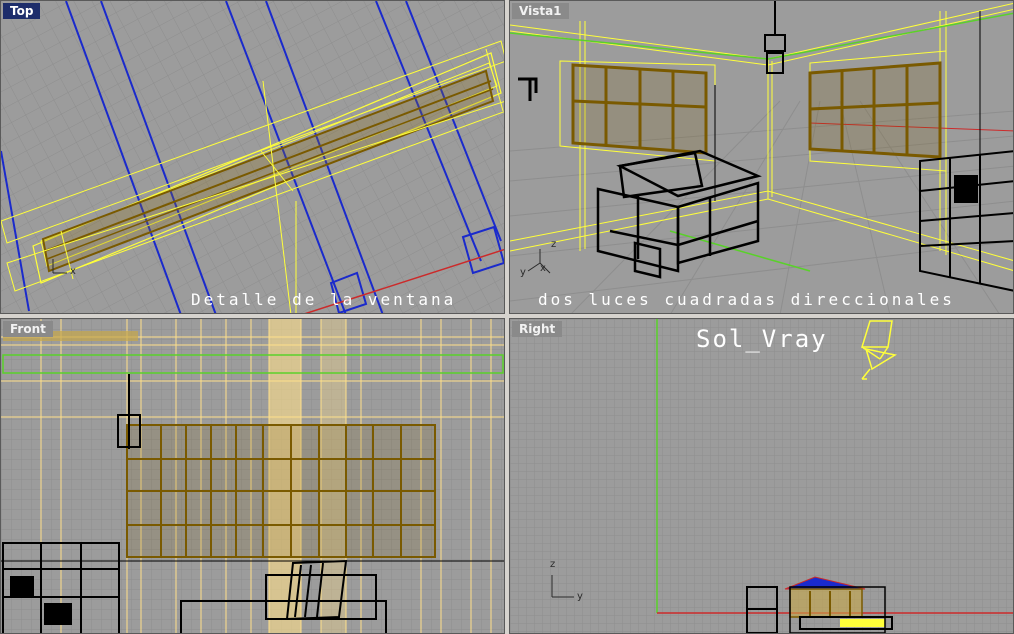  What do you see at coordinates (281, 491) in the screenshot?
I see `window-elevation` at bounding box center [281, 491].